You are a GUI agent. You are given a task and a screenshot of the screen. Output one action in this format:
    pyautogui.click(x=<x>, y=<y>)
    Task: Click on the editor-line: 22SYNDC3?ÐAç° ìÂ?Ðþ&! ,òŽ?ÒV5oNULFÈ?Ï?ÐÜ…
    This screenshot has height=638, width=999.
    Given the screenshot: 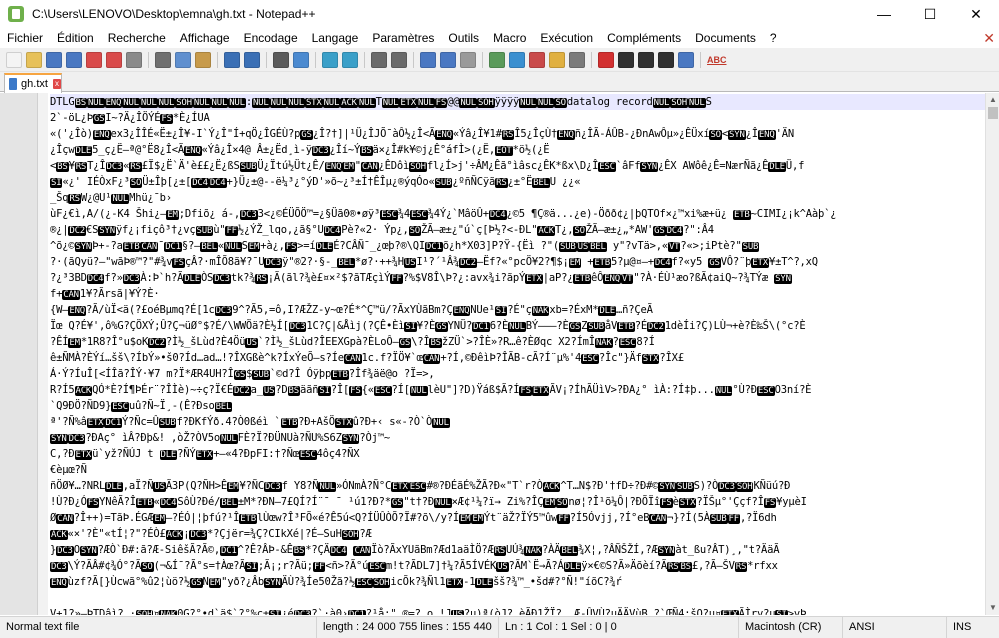 What is the action you would take?
    pyautogui.click(x=517, y=438)
    